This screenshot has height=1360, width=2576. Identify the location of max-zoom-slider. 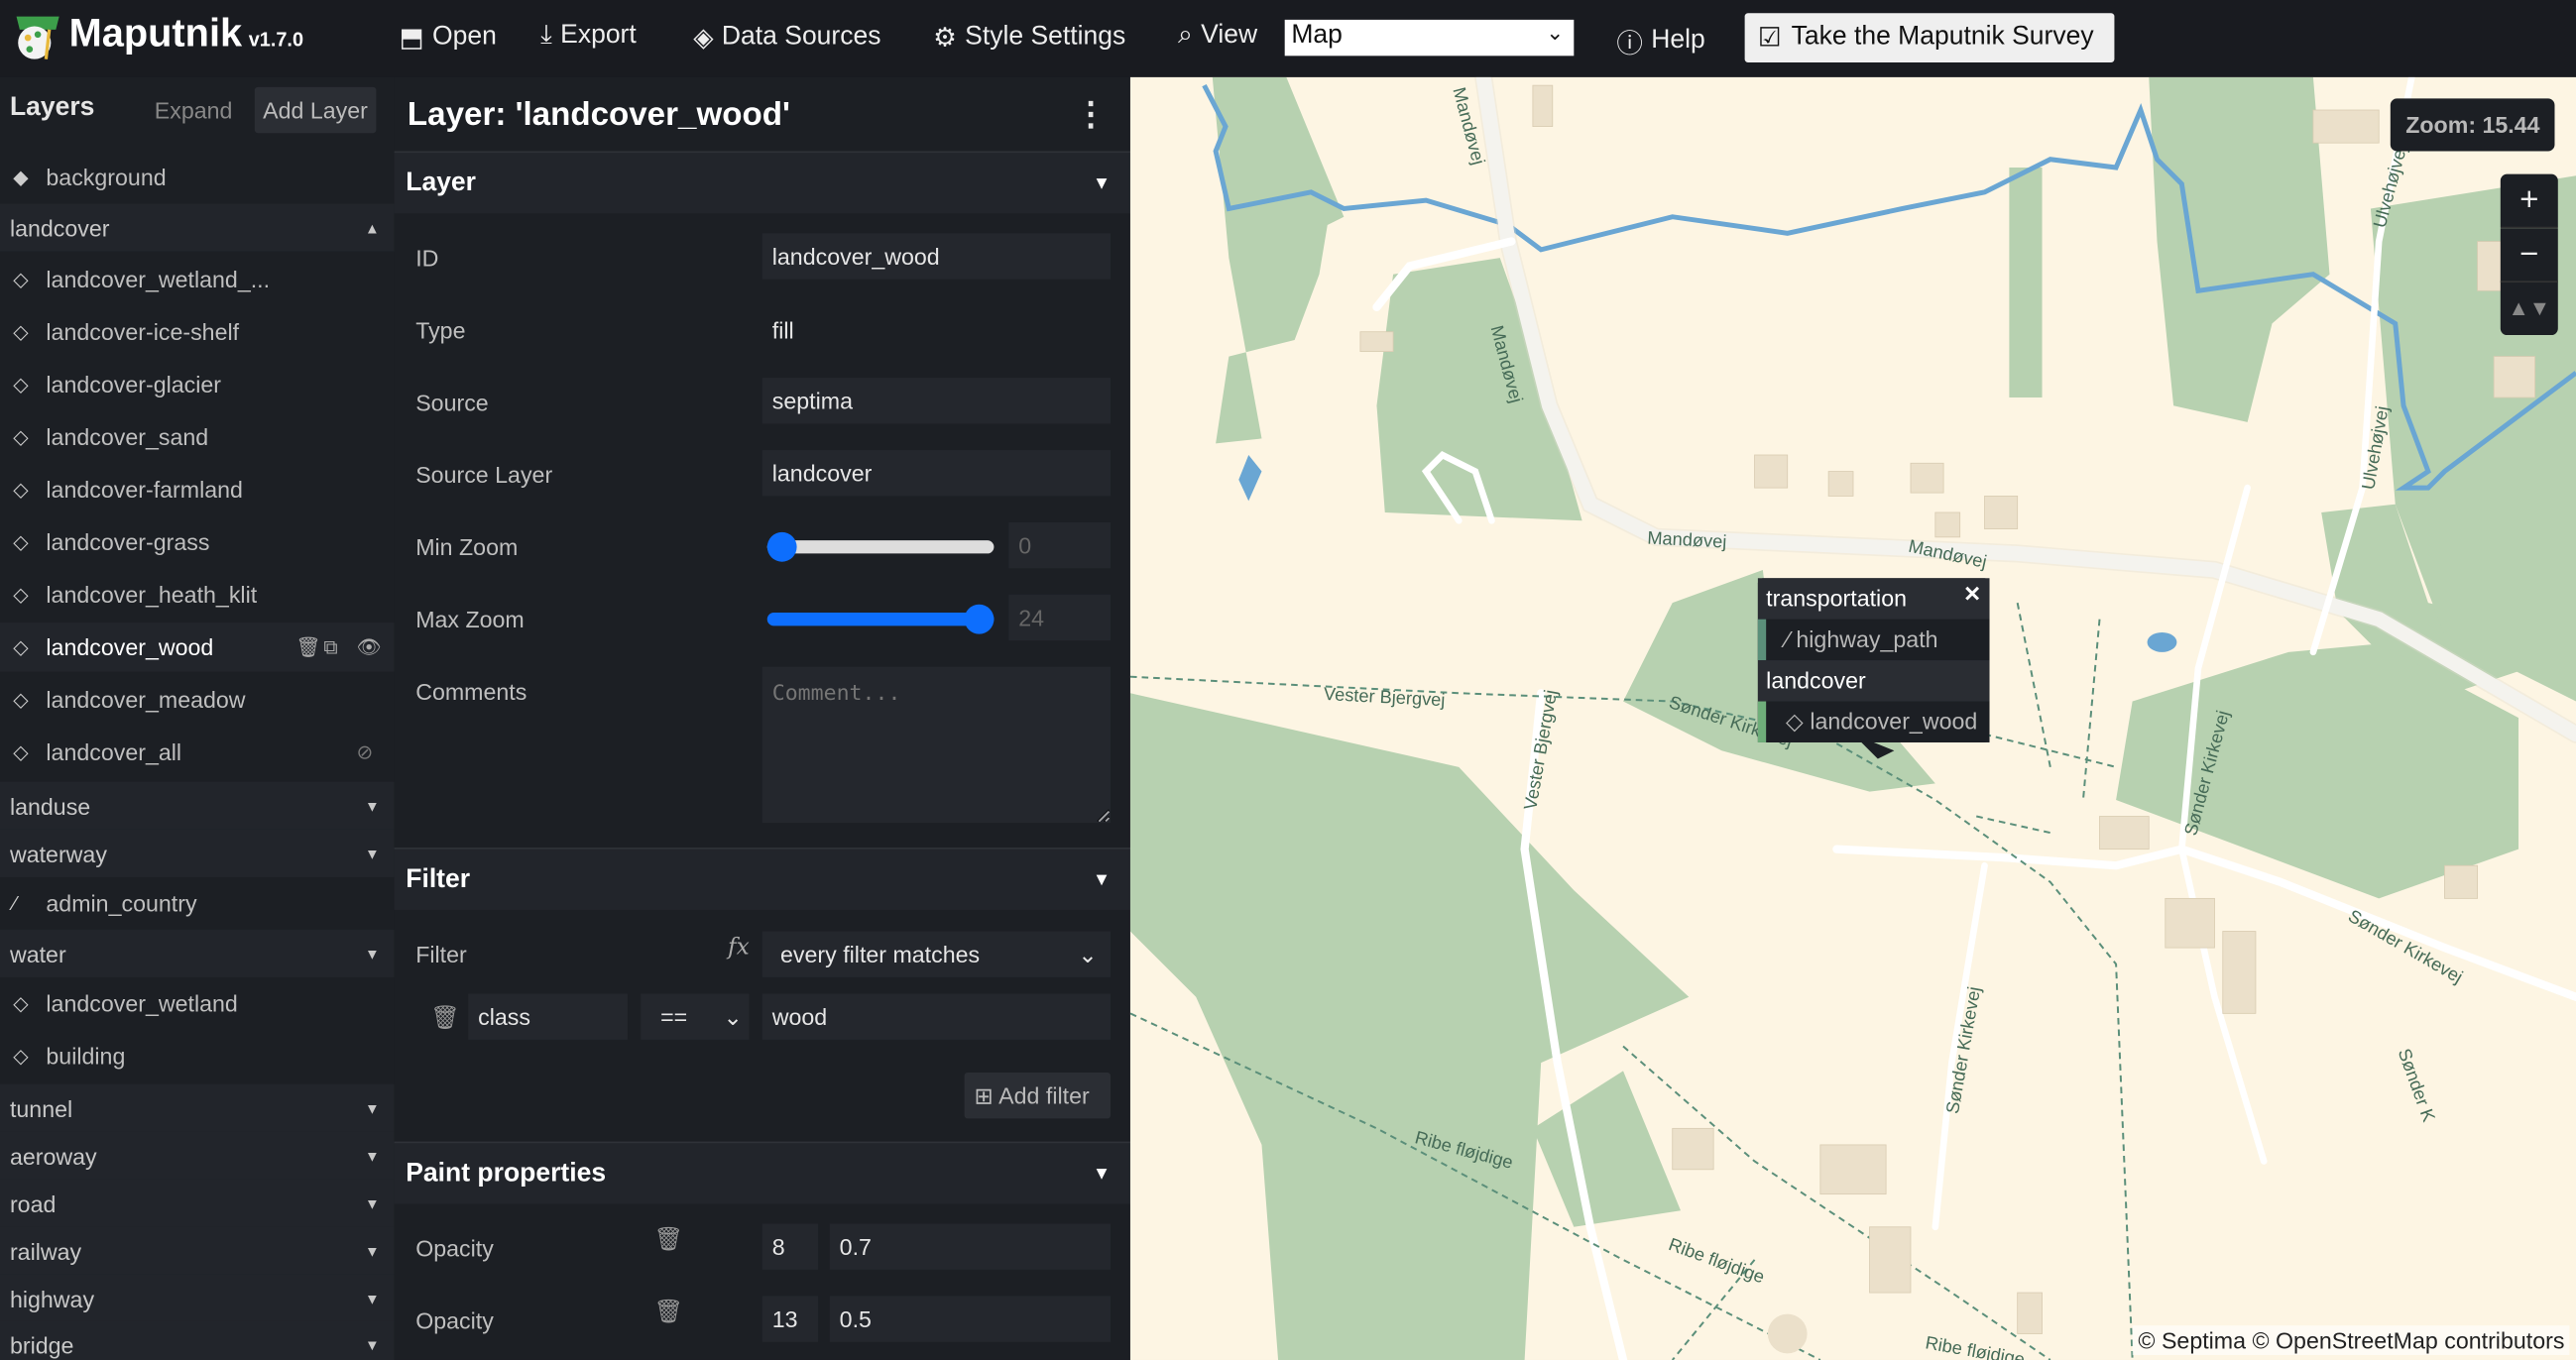
(880, 619).